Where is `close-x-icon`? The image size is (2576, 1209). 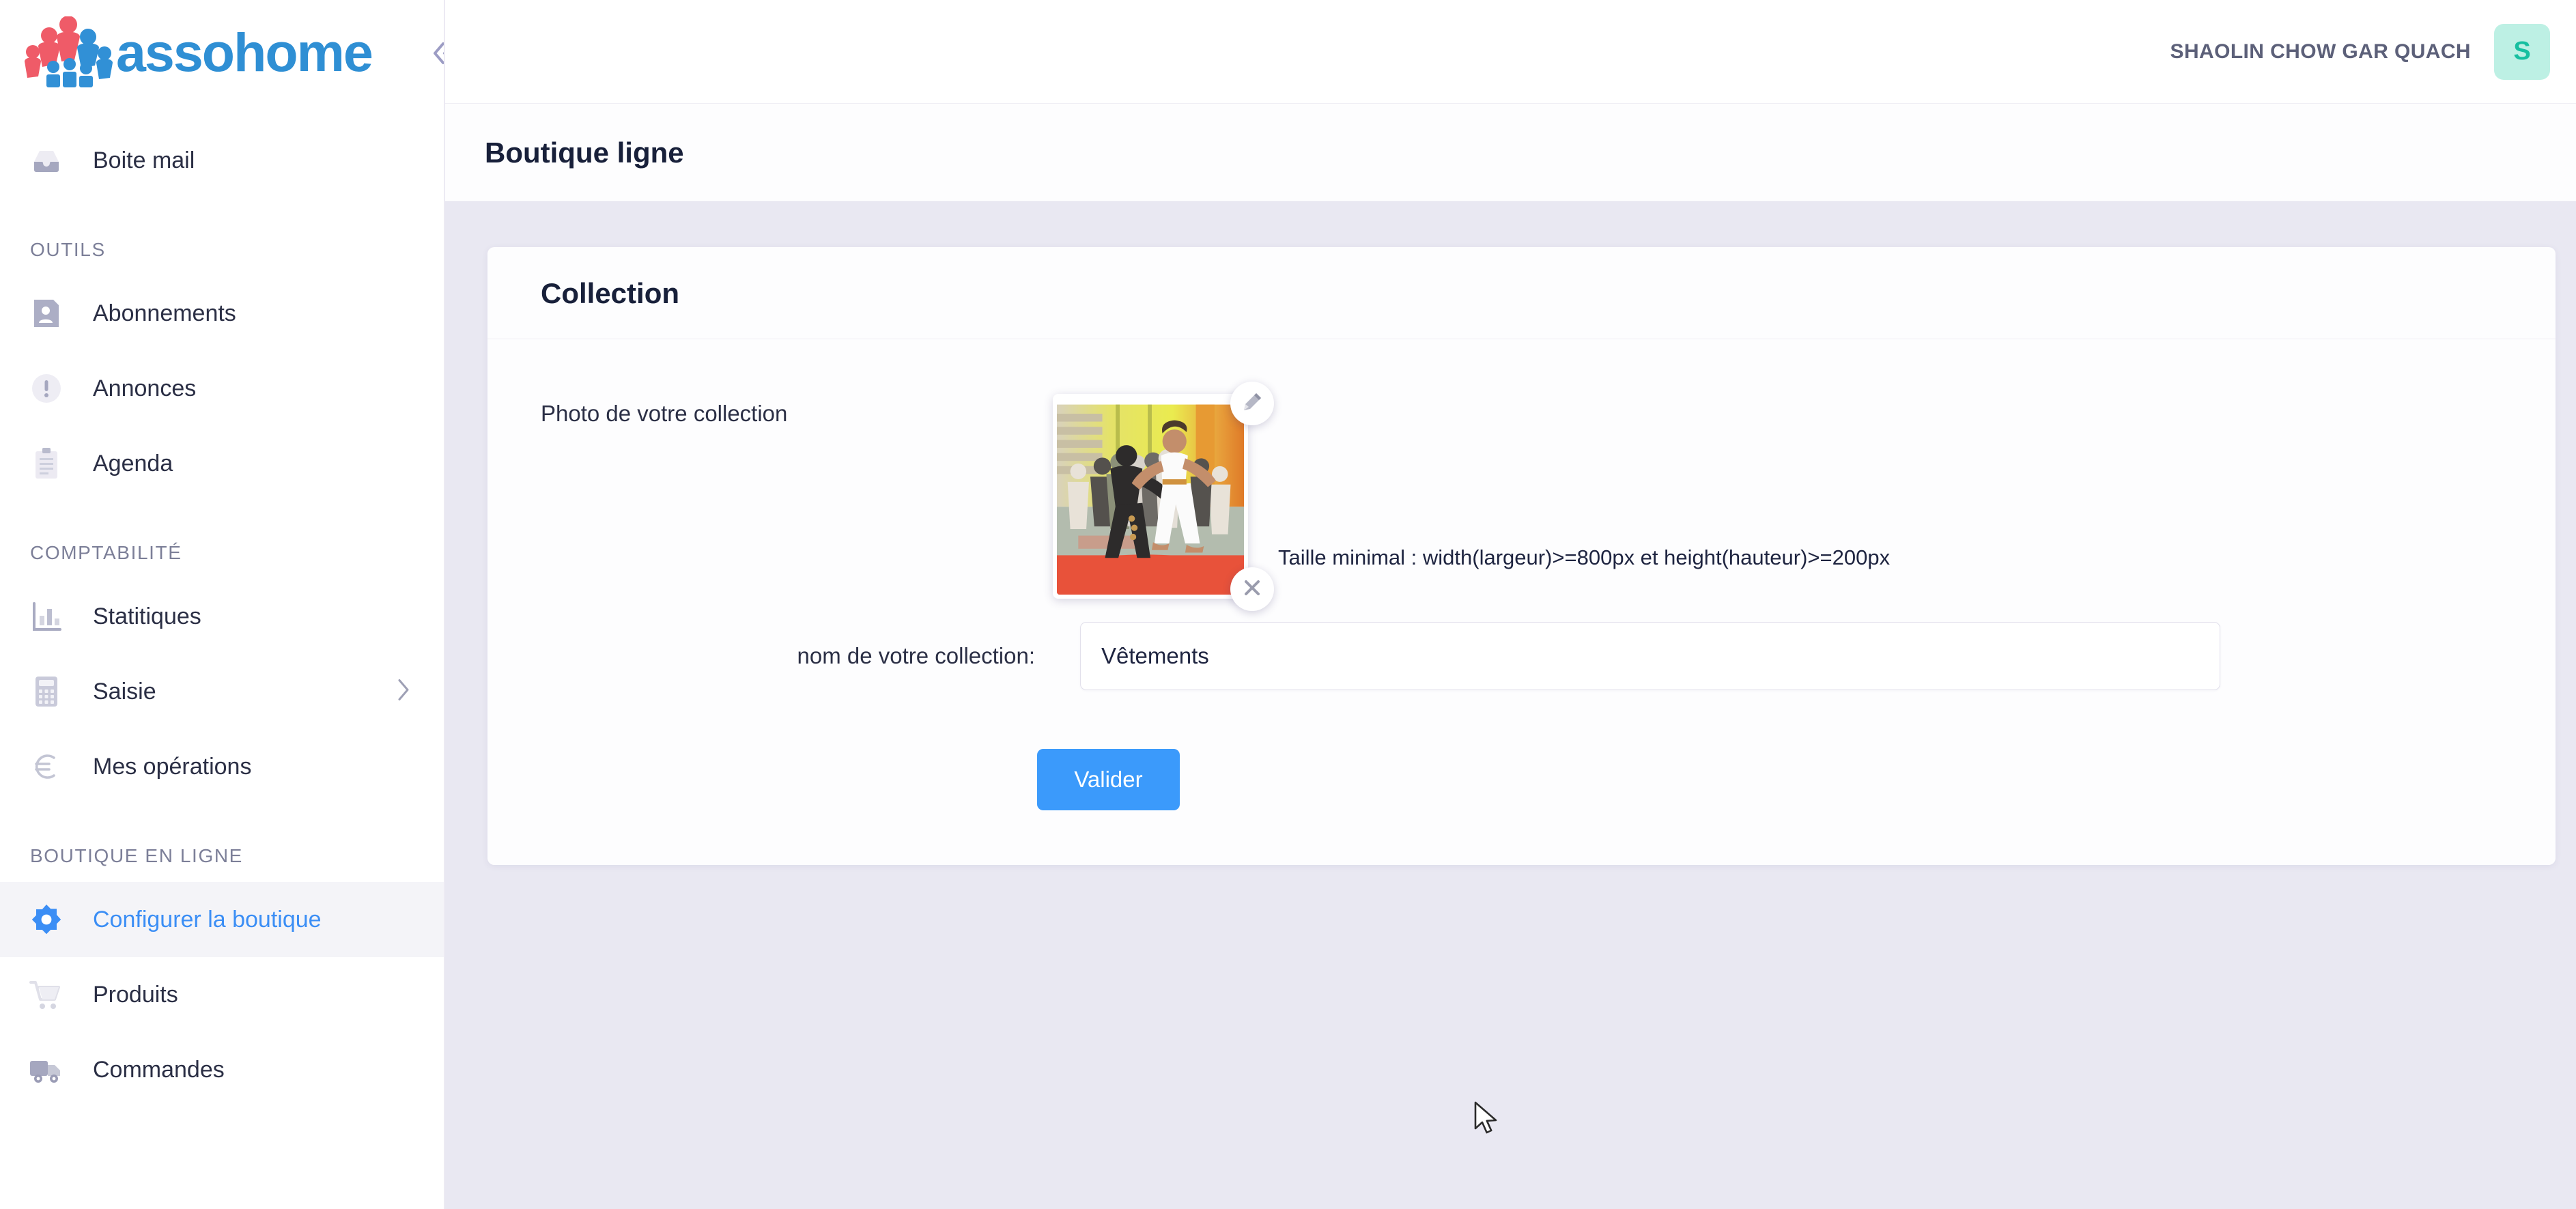
close-x-icon is located at coordinates (1252, 589).